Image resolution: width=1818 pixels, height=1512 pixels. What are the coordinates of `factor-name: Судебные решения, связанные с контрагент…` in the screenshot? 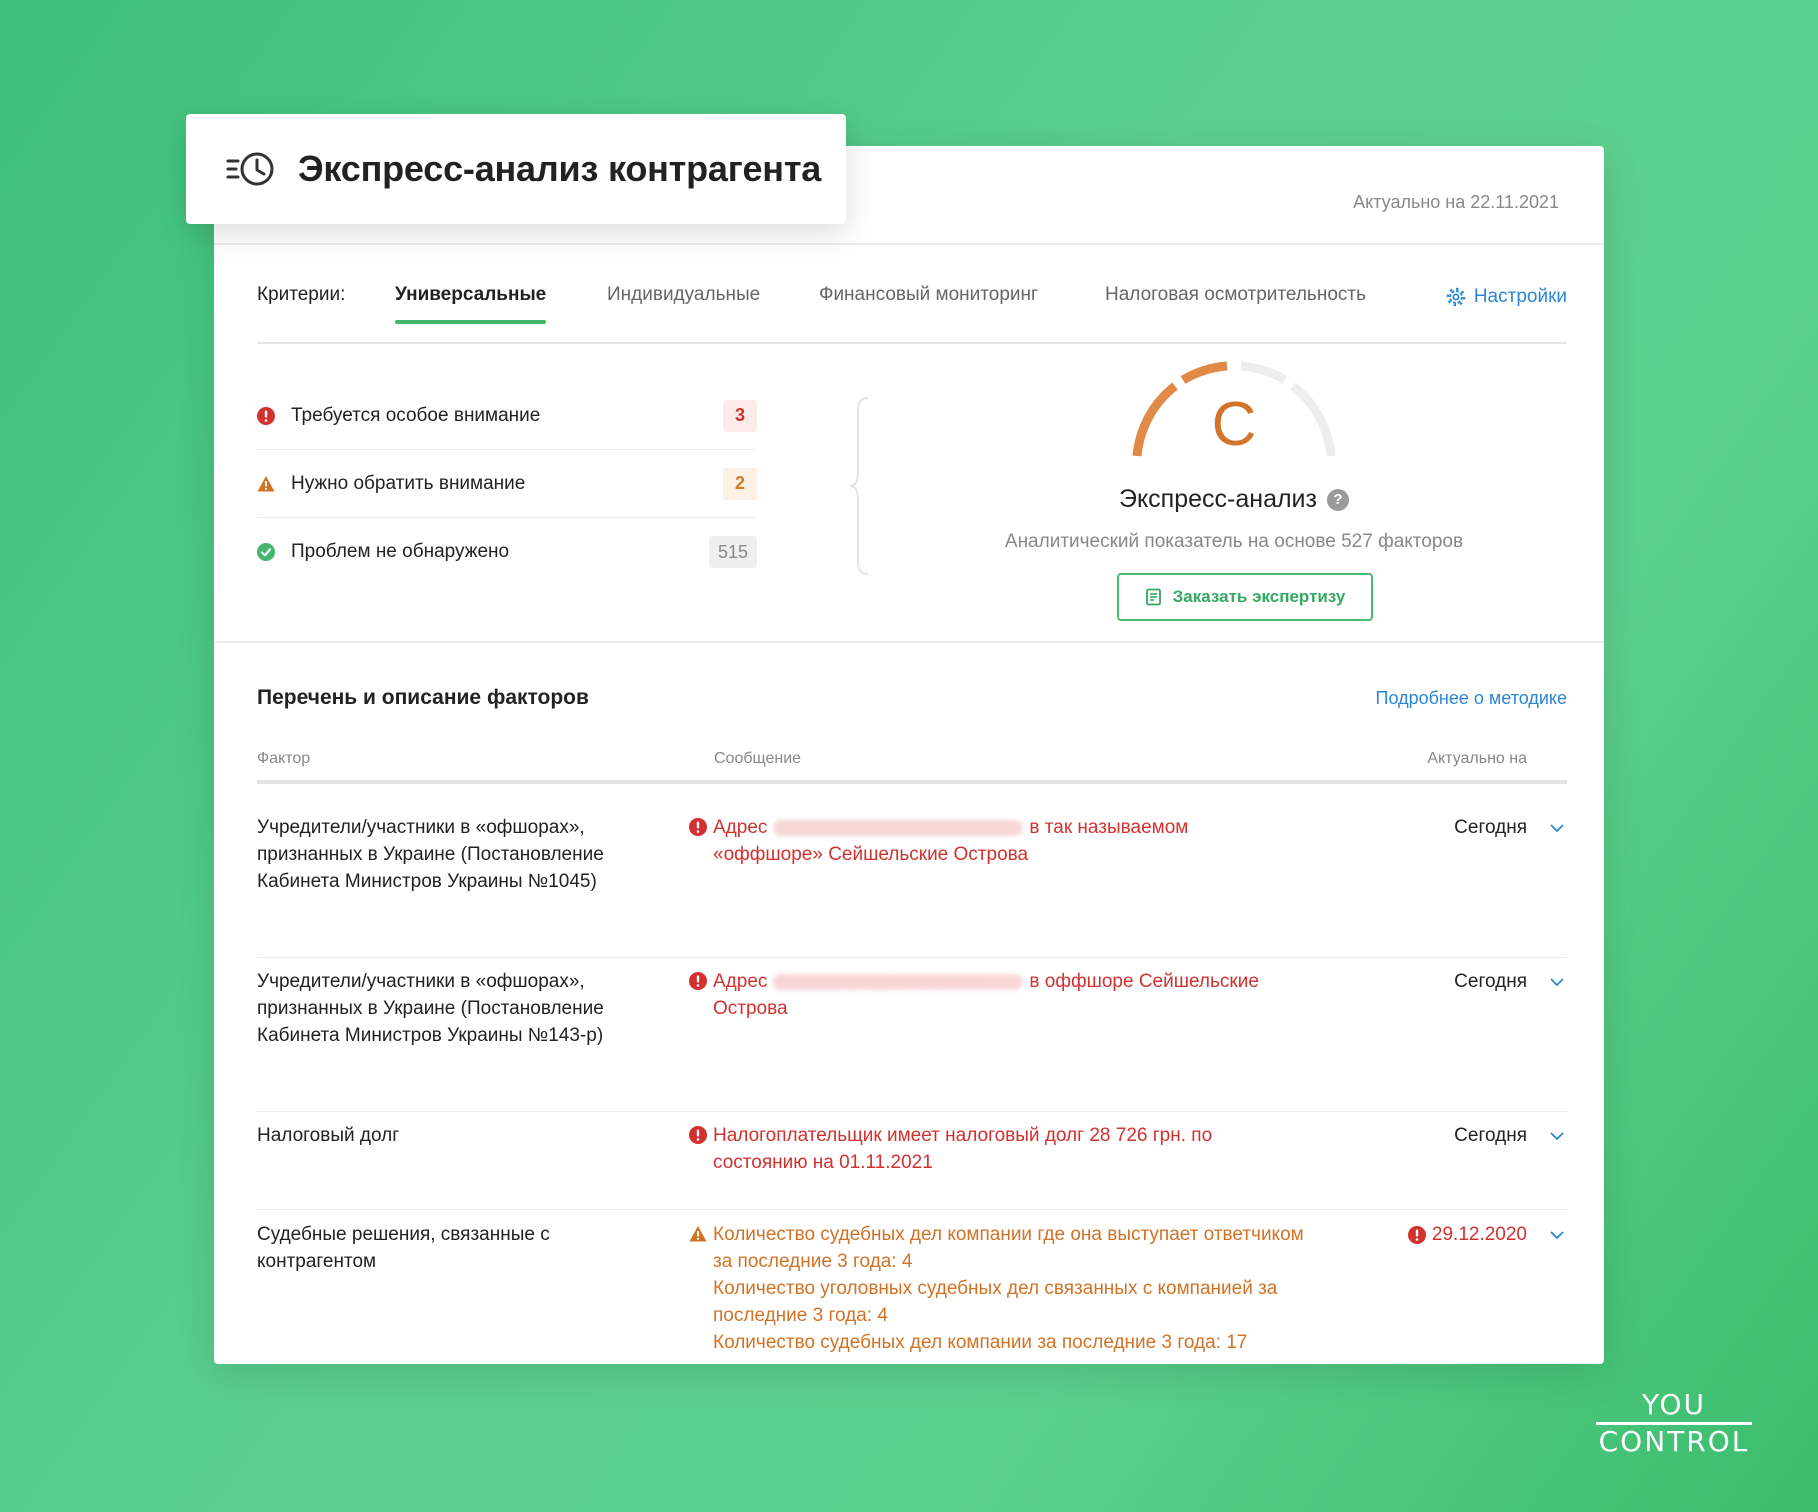 It's located at (403, 1248).